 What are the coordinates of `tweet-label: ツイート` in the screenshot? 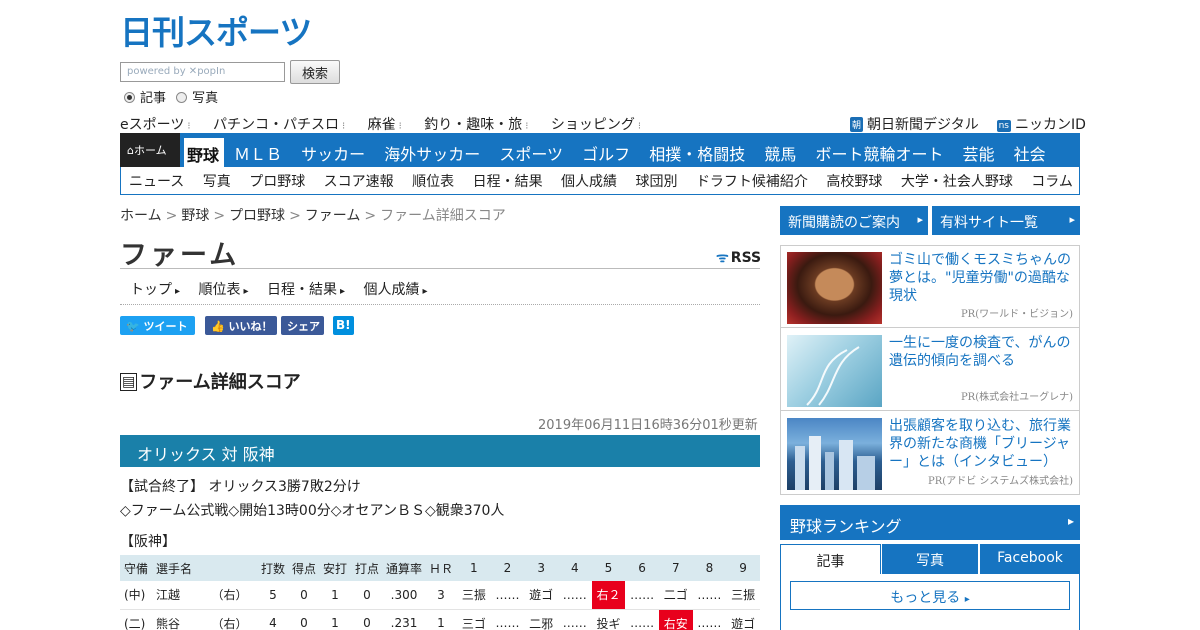 It's located at (165, 326).